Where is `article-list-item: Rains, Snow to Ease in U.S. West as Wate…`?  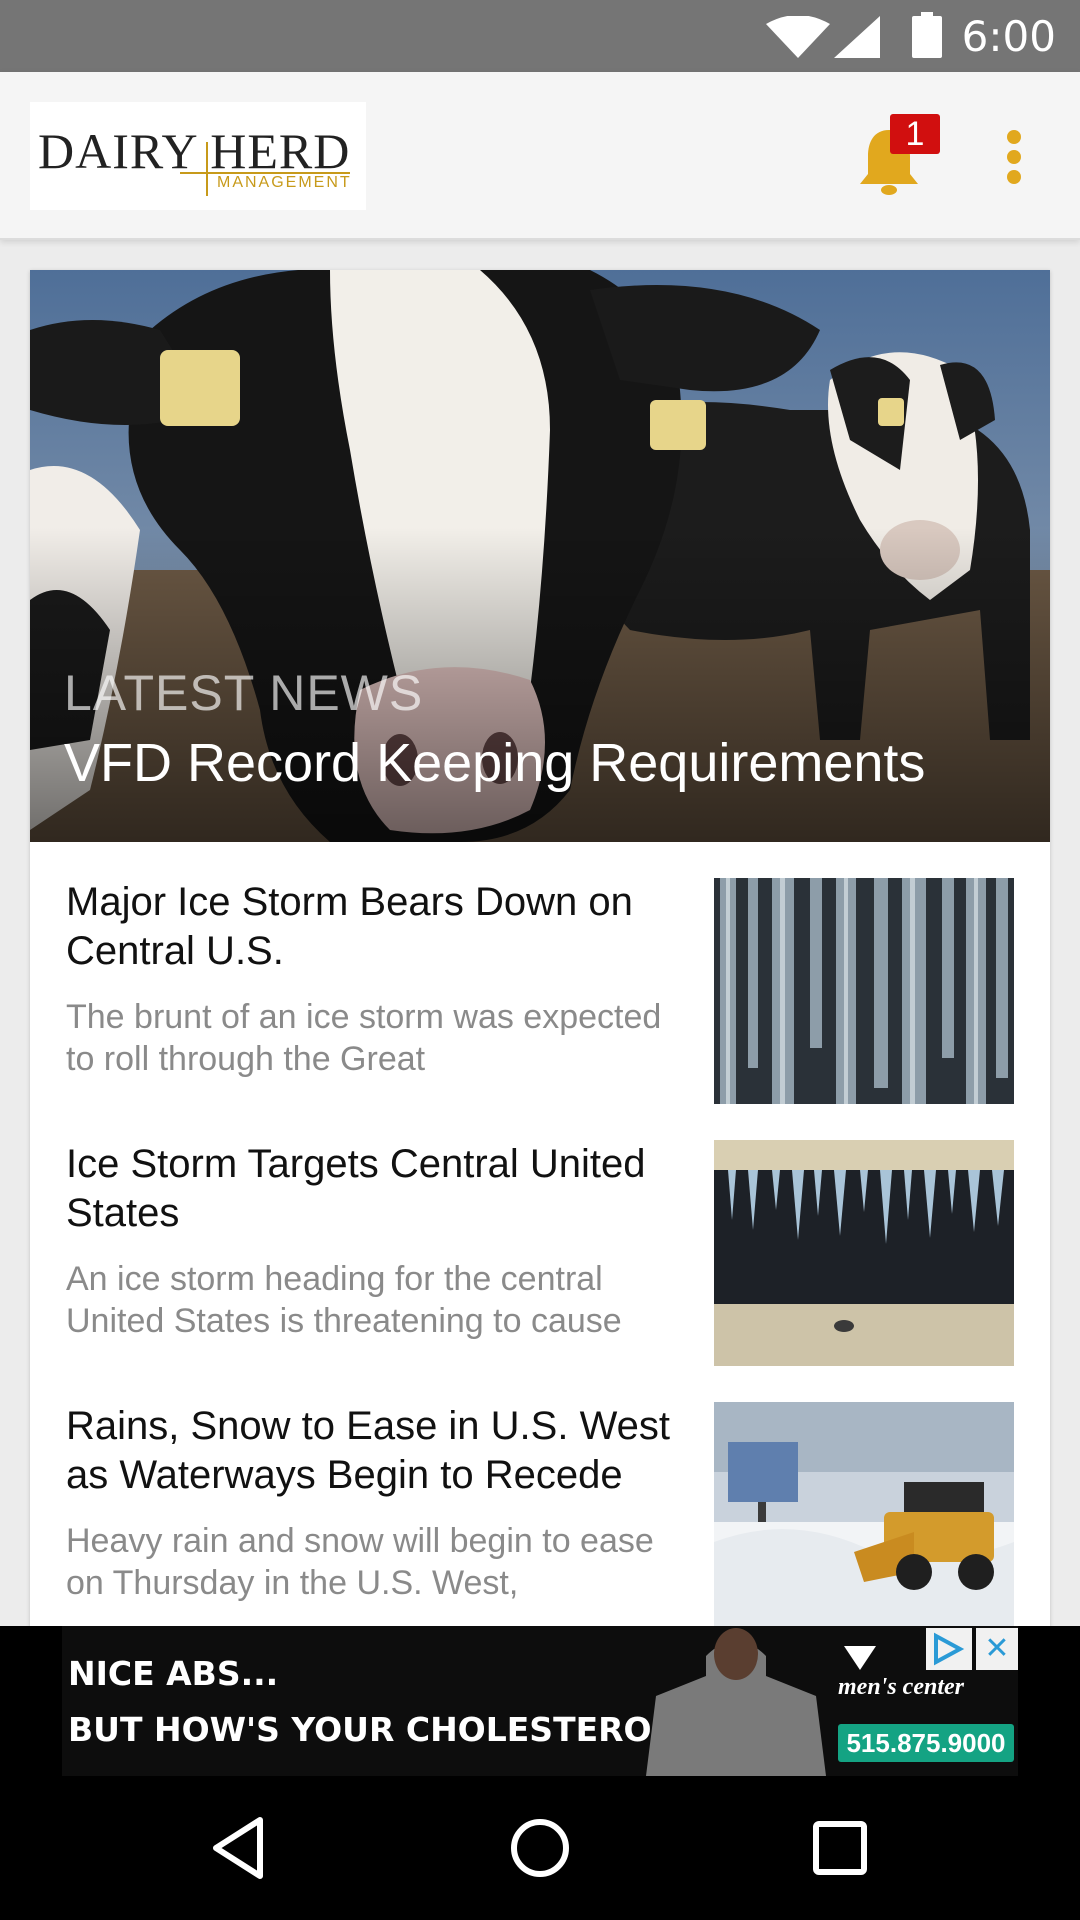
article-list-item: Rains, Snow to Ease in U.S. West as Wate… is located at coordinates (540, 1516).